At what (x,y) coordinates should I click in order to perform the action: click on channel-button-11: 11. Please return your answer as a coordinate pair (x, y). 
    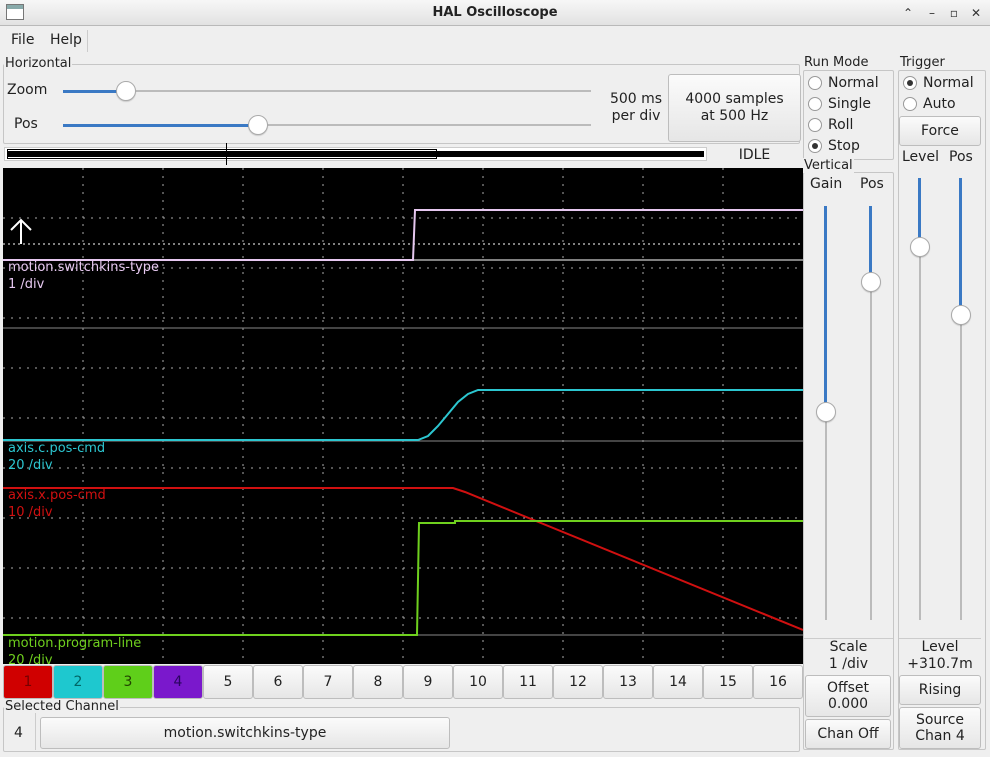
    Looking at the image, I should click on (528, 682).